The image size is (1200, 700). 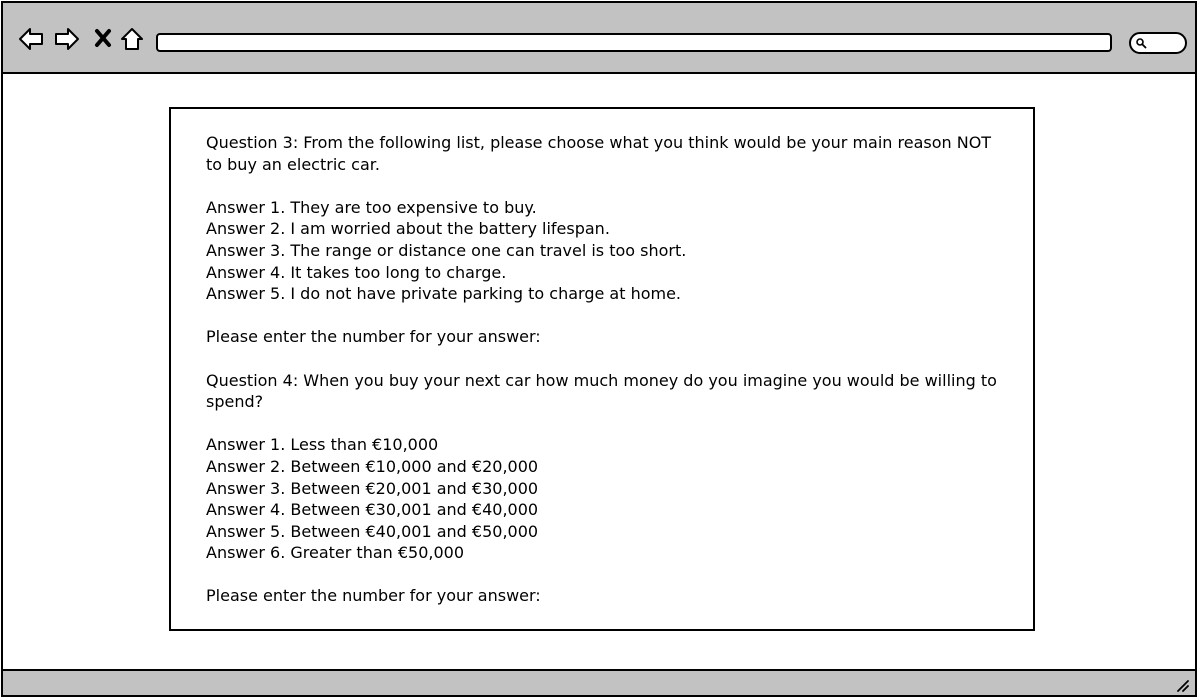 I want to click on search-field, so click(x=1158, y=43).